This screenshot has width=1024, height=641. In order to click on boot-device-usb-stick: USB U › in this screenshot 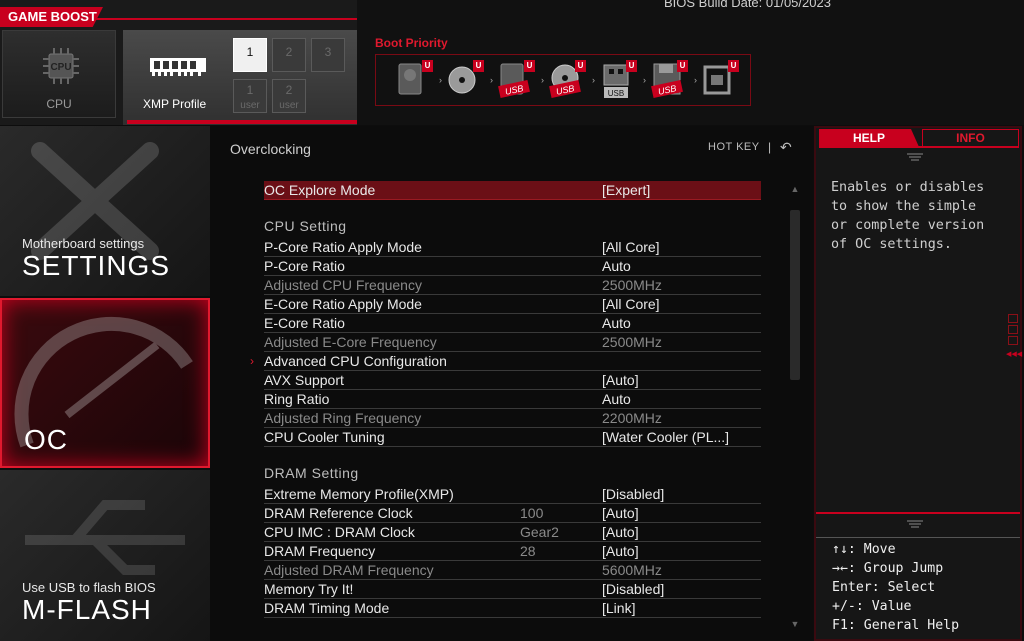, I will do `click(623, 79)`.